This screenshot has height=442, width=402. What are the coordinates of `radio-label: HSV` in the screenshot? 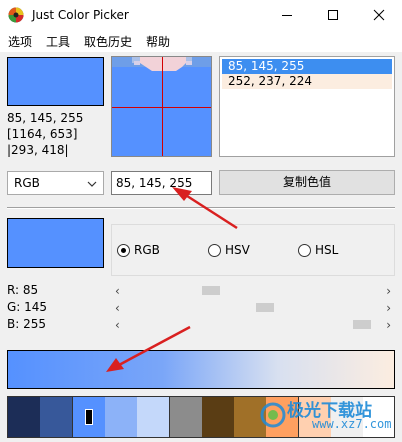 It's located at (237, 250).